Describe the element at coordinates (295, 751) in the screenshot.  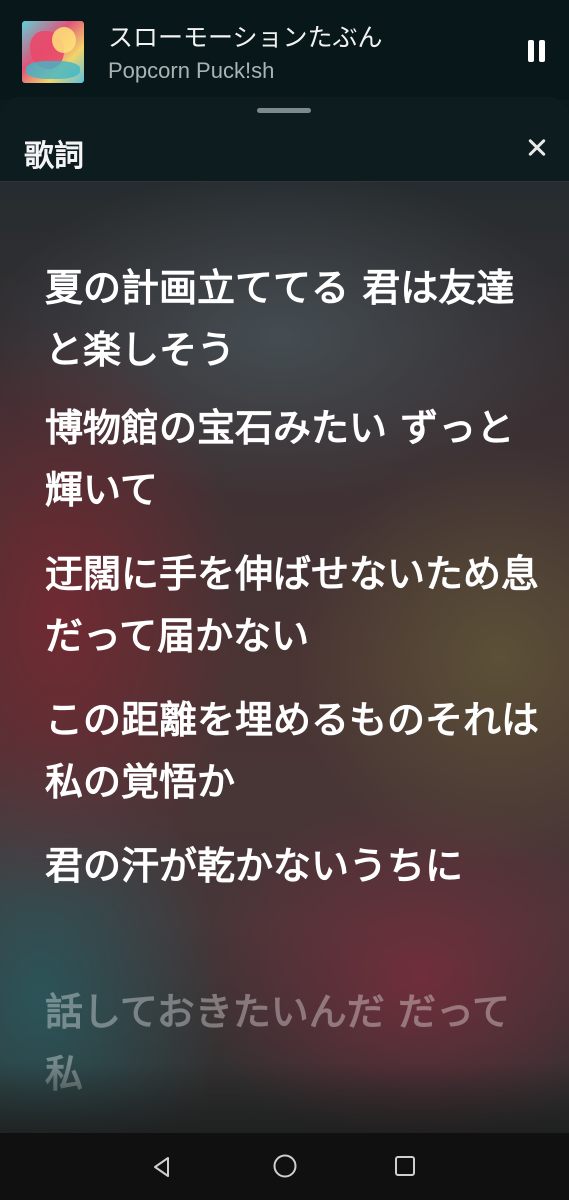
I see `lyric-line: この距離を埋めるものそれは私の覚悟か` at that location.